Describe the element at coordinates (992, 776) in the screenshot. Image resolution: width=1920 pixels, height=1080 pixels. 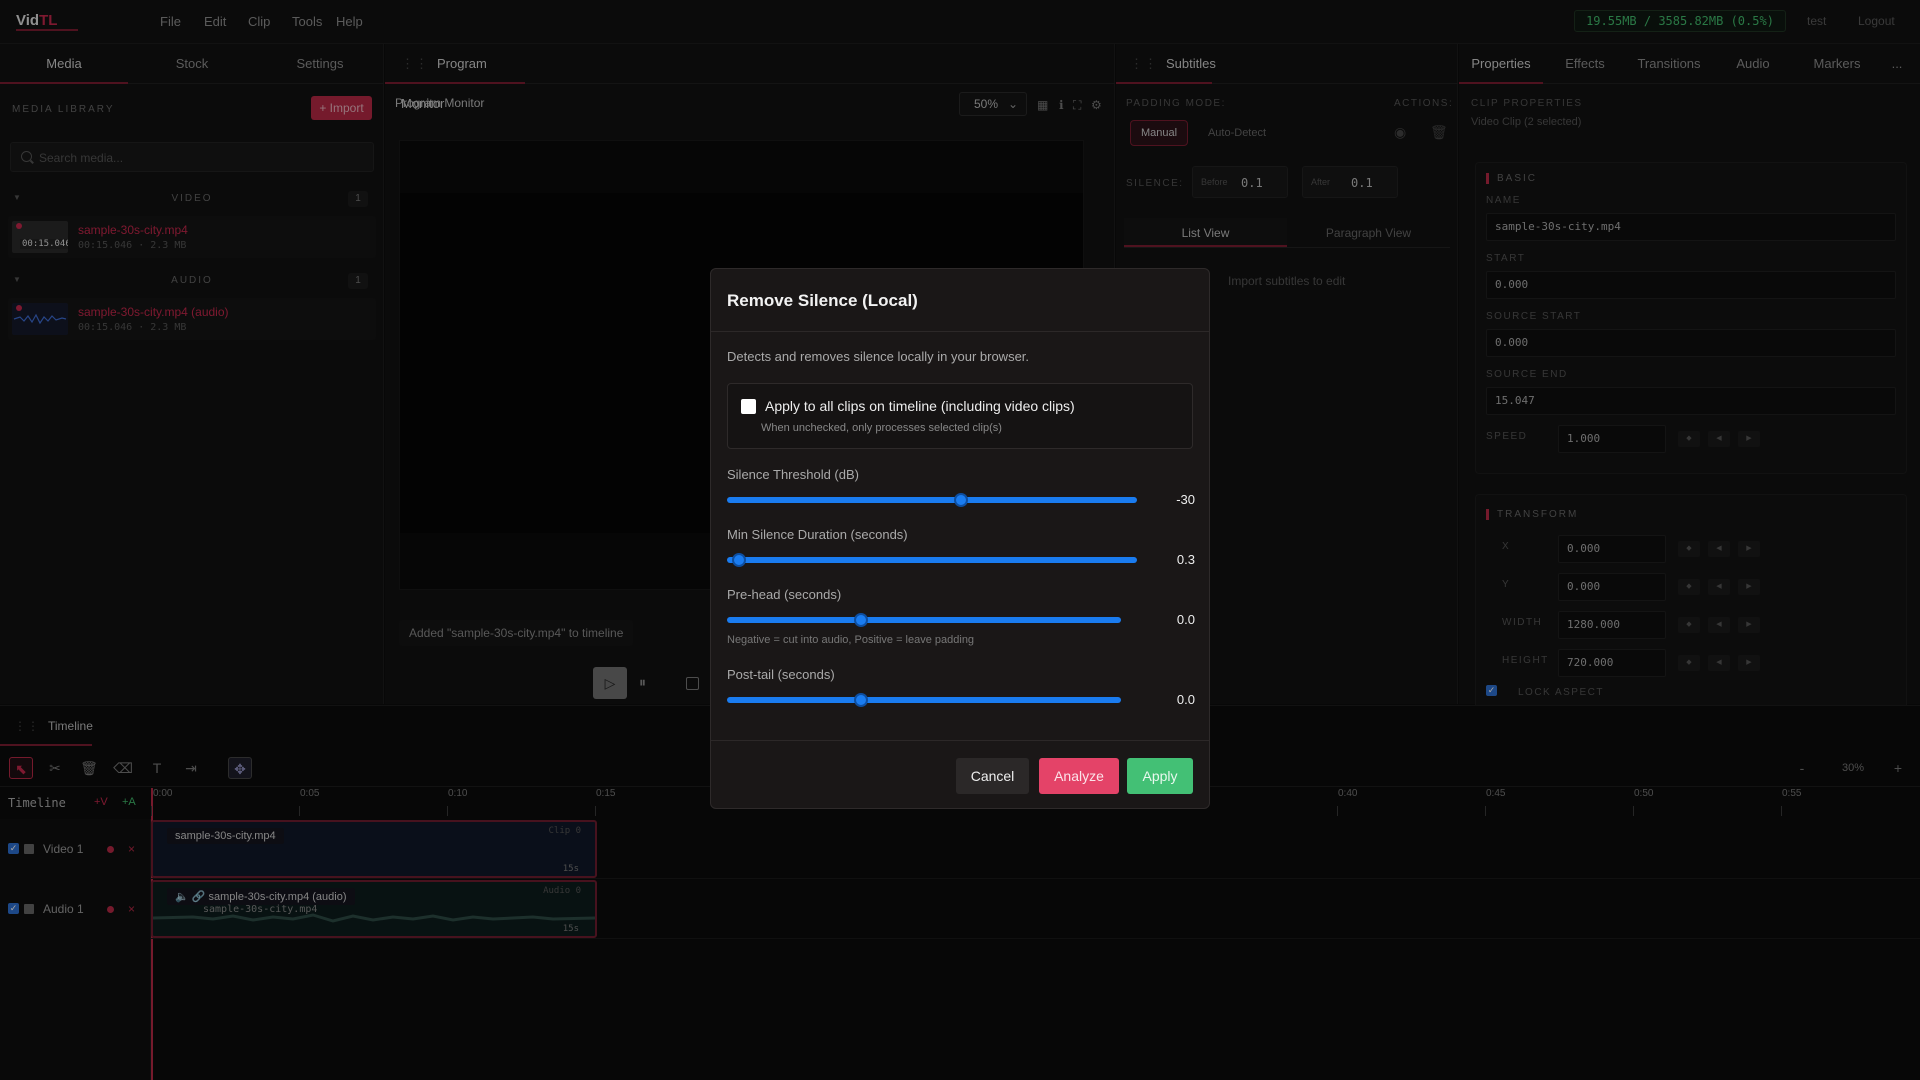
I see `cancel-button: Cancel` at that location.